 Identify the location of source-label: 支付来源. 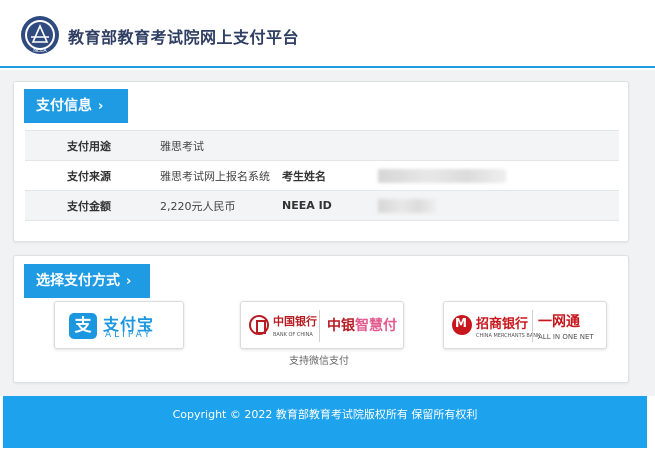
(72, 175).